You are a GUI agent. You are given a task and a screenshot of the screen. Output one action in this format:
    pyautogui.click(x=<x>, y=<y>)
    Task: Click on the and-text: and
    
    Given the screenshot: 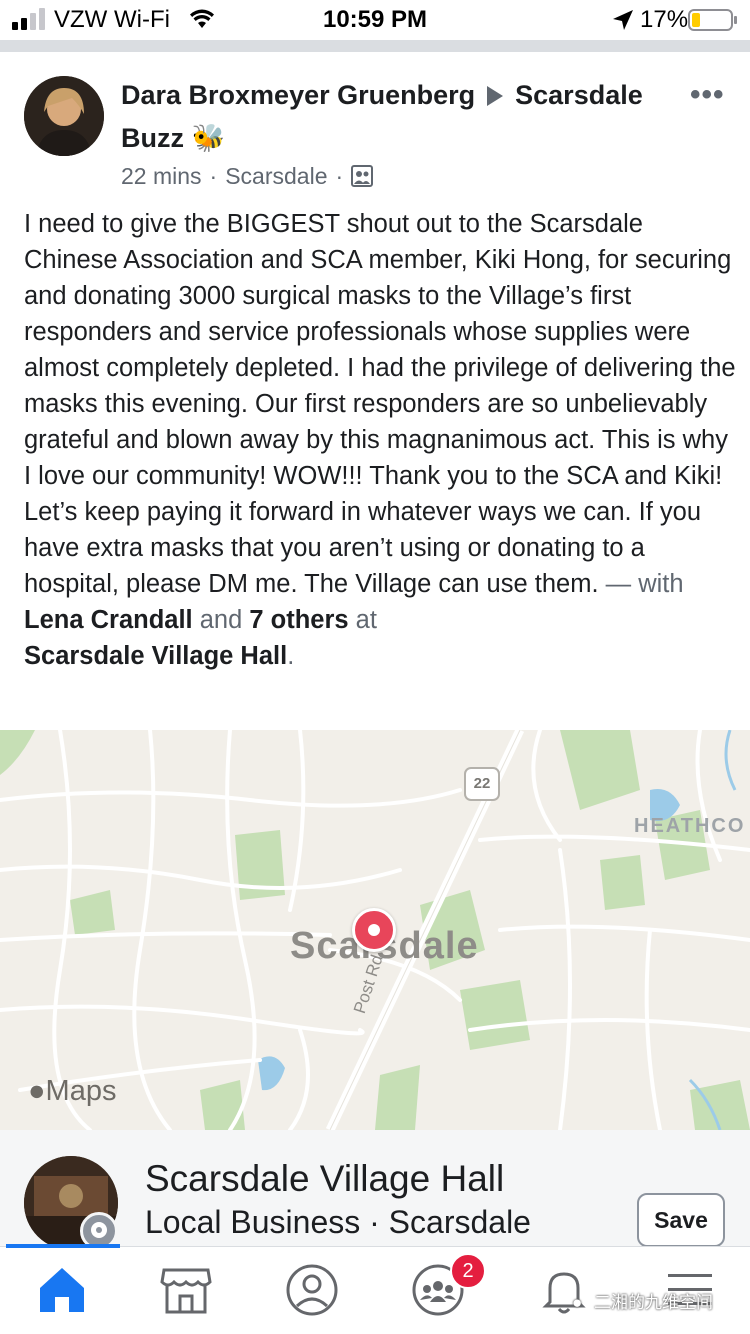 What is the action you would take?
    pyautogui.click(x=221, y=620)
    